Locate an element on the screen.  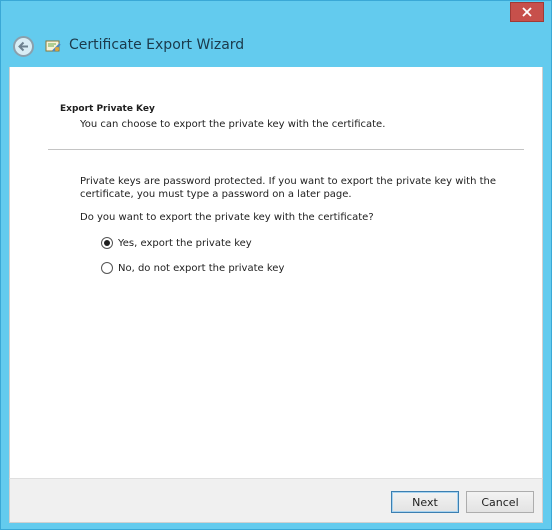
button-bar: Next Cancel is located at coordinates (276, 500).